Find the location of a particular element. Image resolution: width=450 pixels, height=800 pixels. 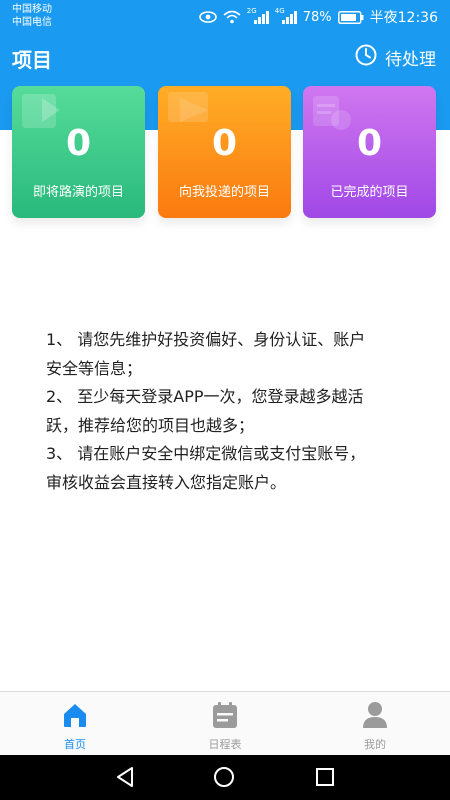

carrier-info: 中国移动 中国电信 is located at coordinates (32, 16).